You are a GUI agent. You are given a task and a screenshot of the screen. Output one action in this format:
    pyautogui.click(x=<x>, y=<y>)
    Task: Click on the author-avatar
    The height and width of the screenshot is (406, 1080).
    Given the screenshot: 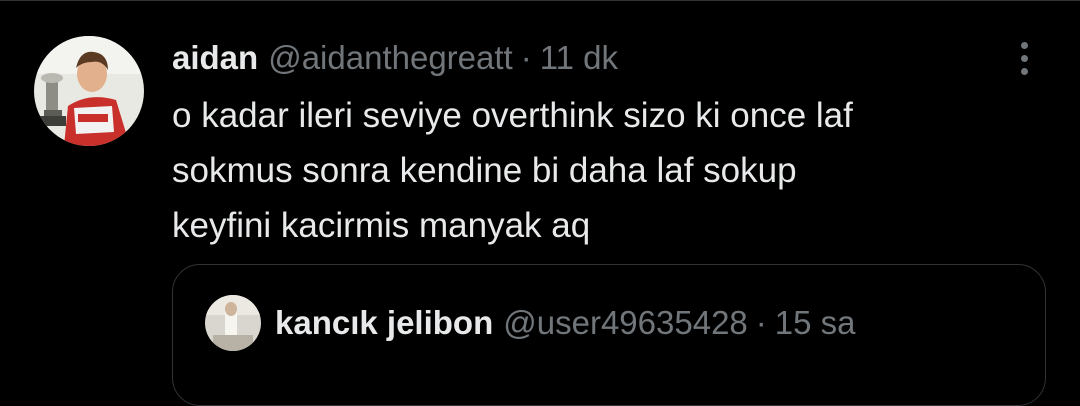 What is the action you would take?
    pyautogui.click(x=89, y=91)
    